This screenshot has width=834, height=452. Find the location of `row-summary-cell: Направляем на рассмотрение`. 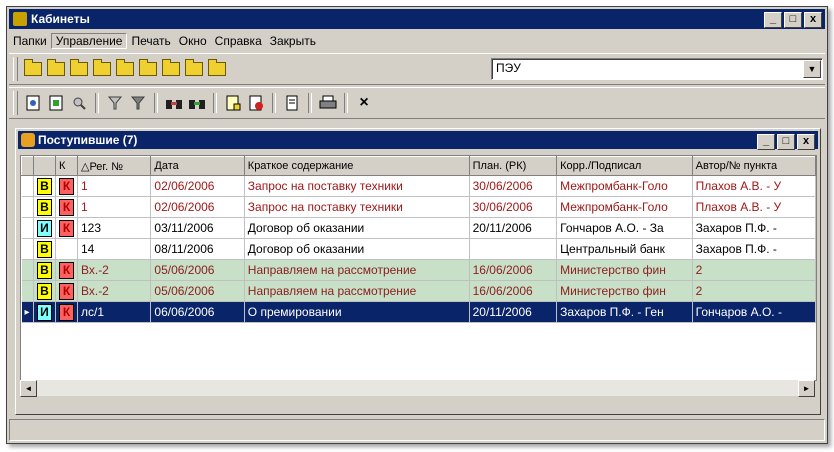

row-summary-cell: Направляем на рассмотрение is located at coordinates (357, 291).